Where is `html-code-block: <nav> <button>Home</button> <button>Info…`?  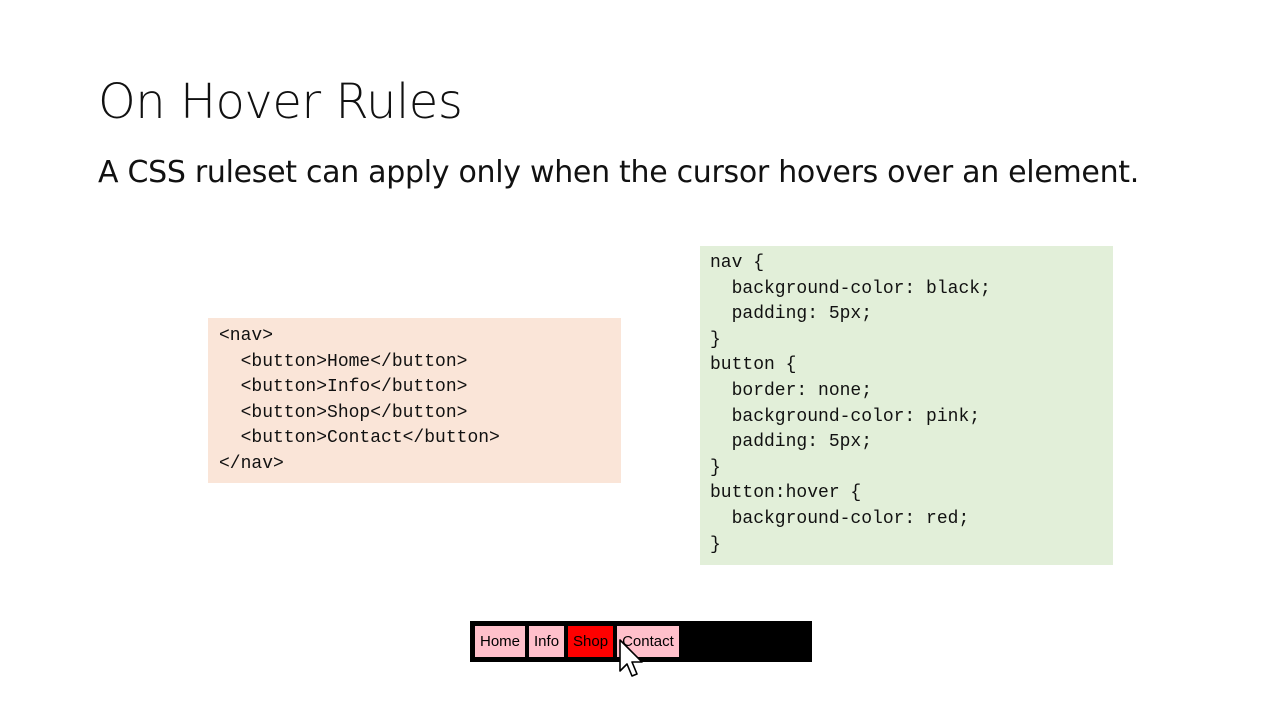
html-code-block: <nav> <button>Home</button> <button>Info… is located at coordinates (414, 400).